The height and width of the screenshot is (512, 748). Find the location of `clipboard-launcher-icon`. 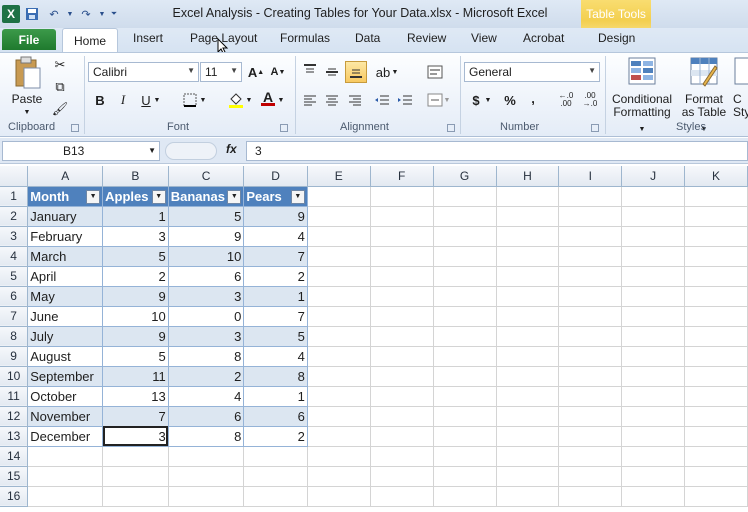

clipboard-launcher-icon is located at coordinates (75, 128).